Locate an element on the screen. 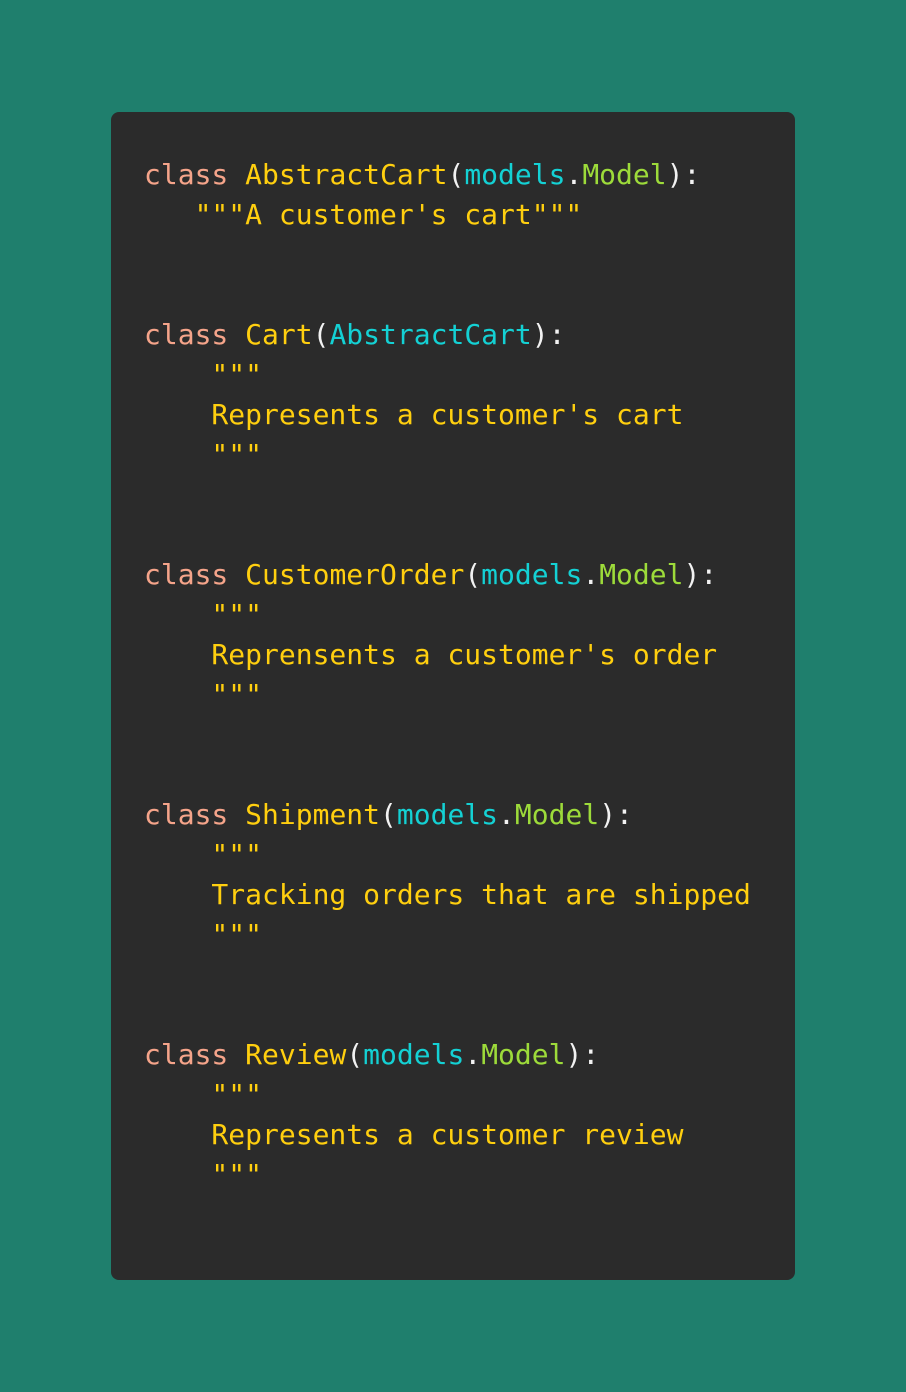 Image resolution: width=906 pixels, height=1392 pixels. docstring-text: Represents a customer review is located at coordinates (414, 1134).